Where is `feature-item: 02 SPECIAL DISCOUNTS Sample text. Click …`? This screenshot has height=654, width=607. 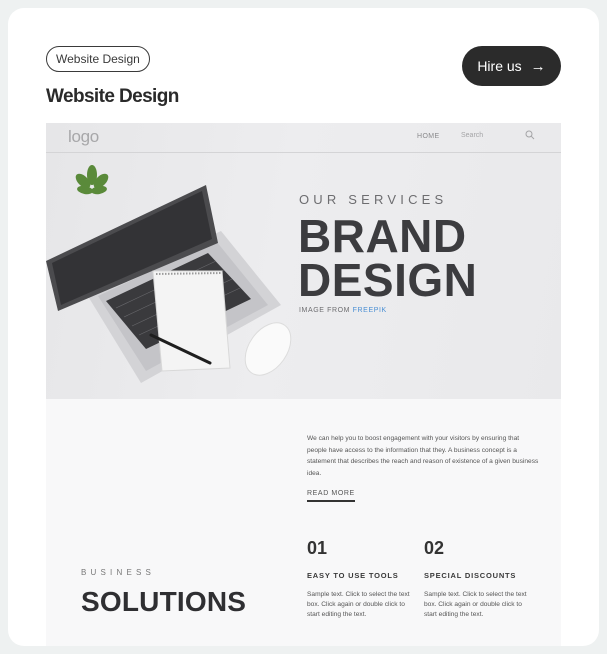 feature-item: 02 SPECIAL DISCOUNTS Sample text. Click … is located at coordinates (480, 579).